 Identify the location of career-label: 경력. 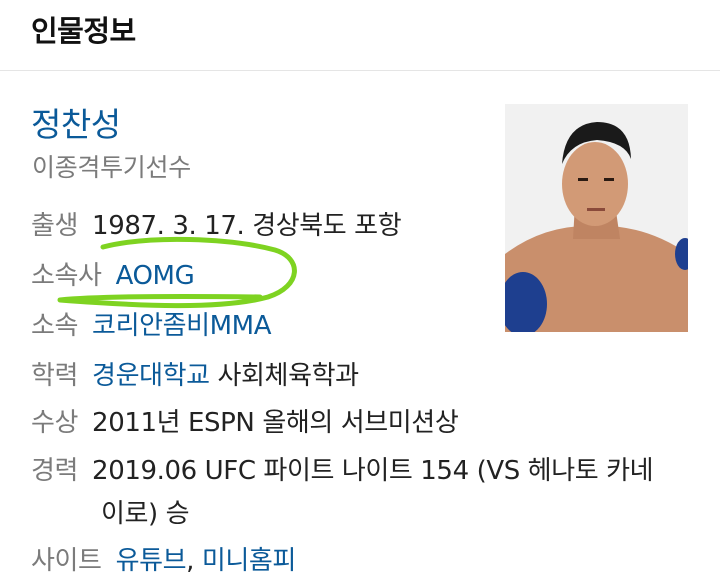
(55, 471).